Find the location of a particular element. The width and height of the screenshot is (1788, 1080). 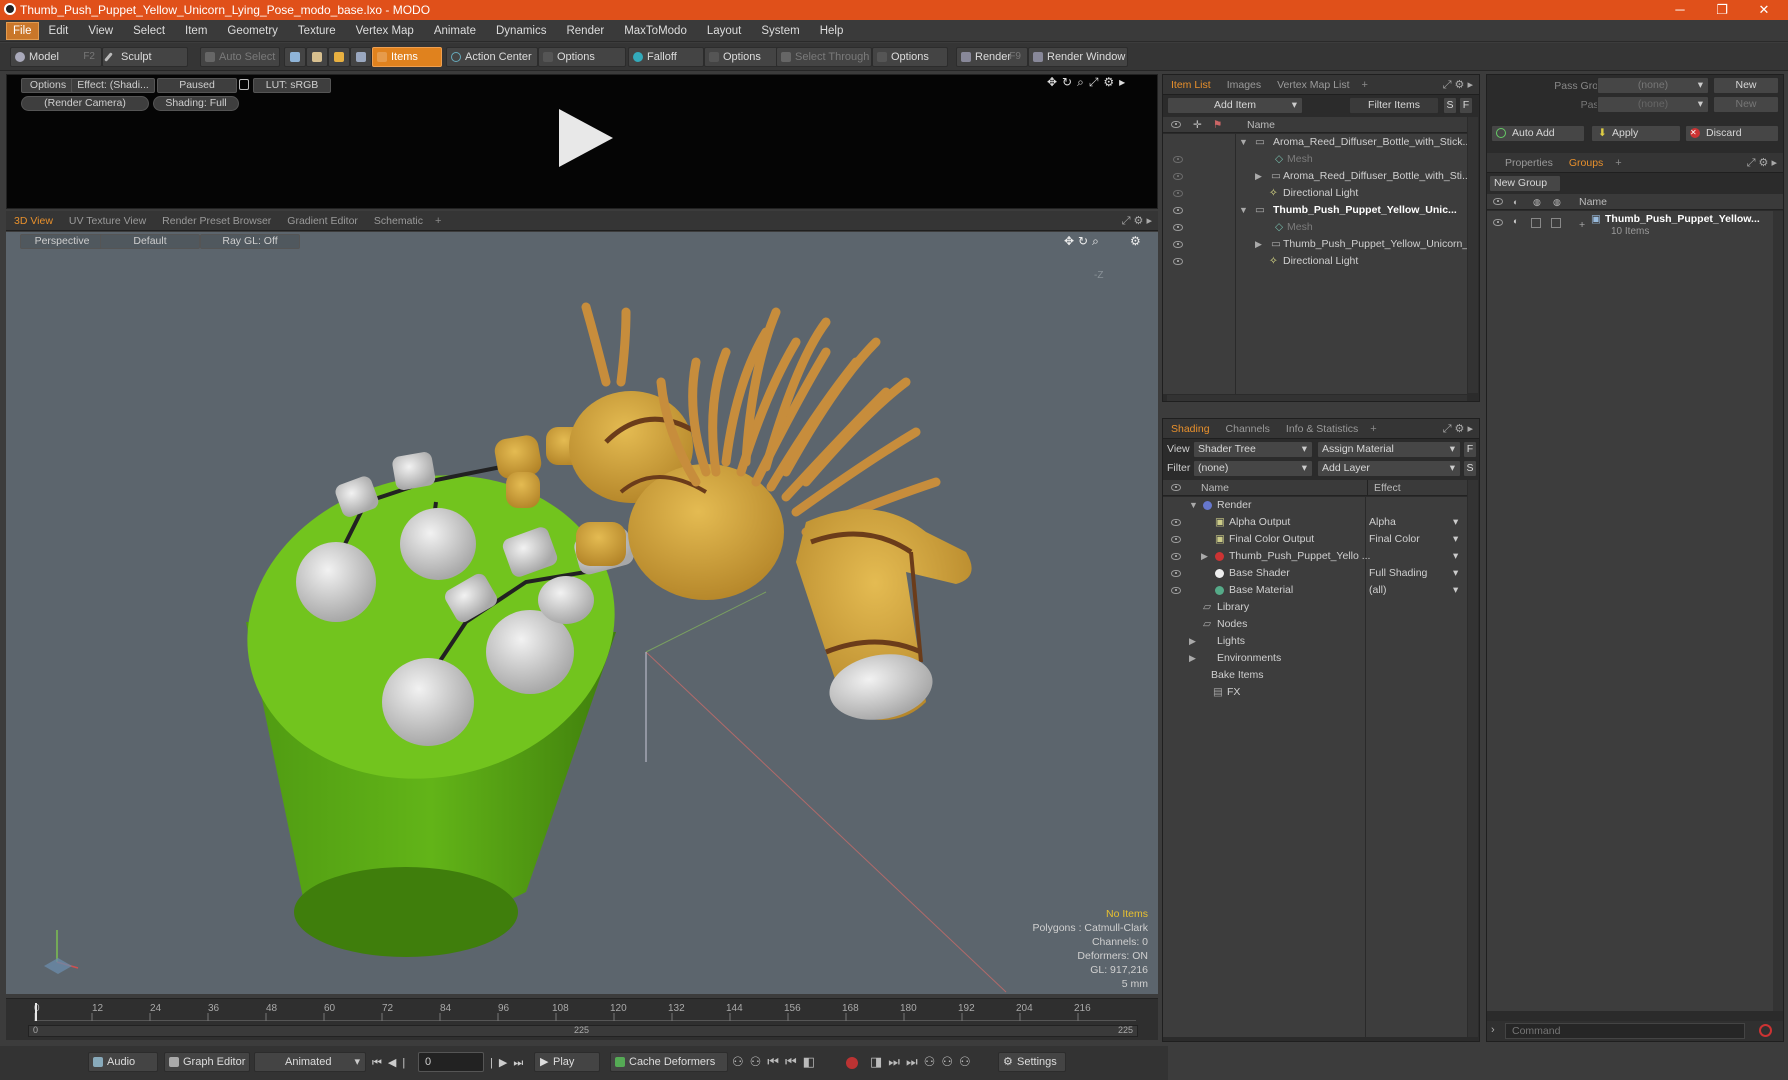

shader-row: ▱ Nodes is located at coordinates (1315, 624).